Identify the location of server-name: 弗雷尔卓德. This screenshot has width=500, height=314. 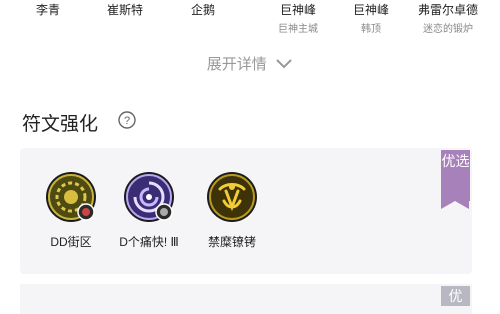
(448, 10).